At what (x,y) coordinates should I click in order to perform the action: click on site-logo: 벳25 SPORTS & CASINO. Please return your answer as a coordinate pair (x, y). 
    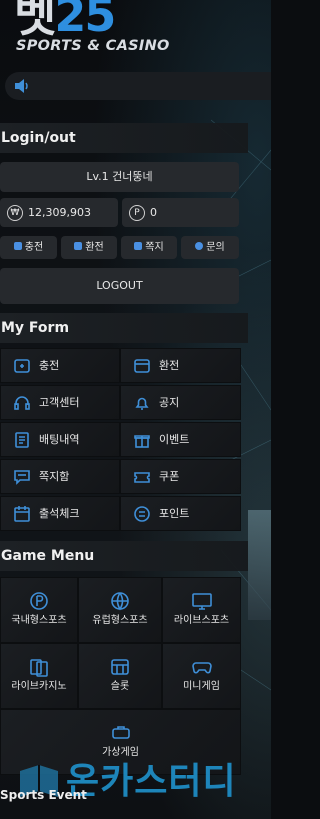
    Looking at the image, I should click on (114, 31).